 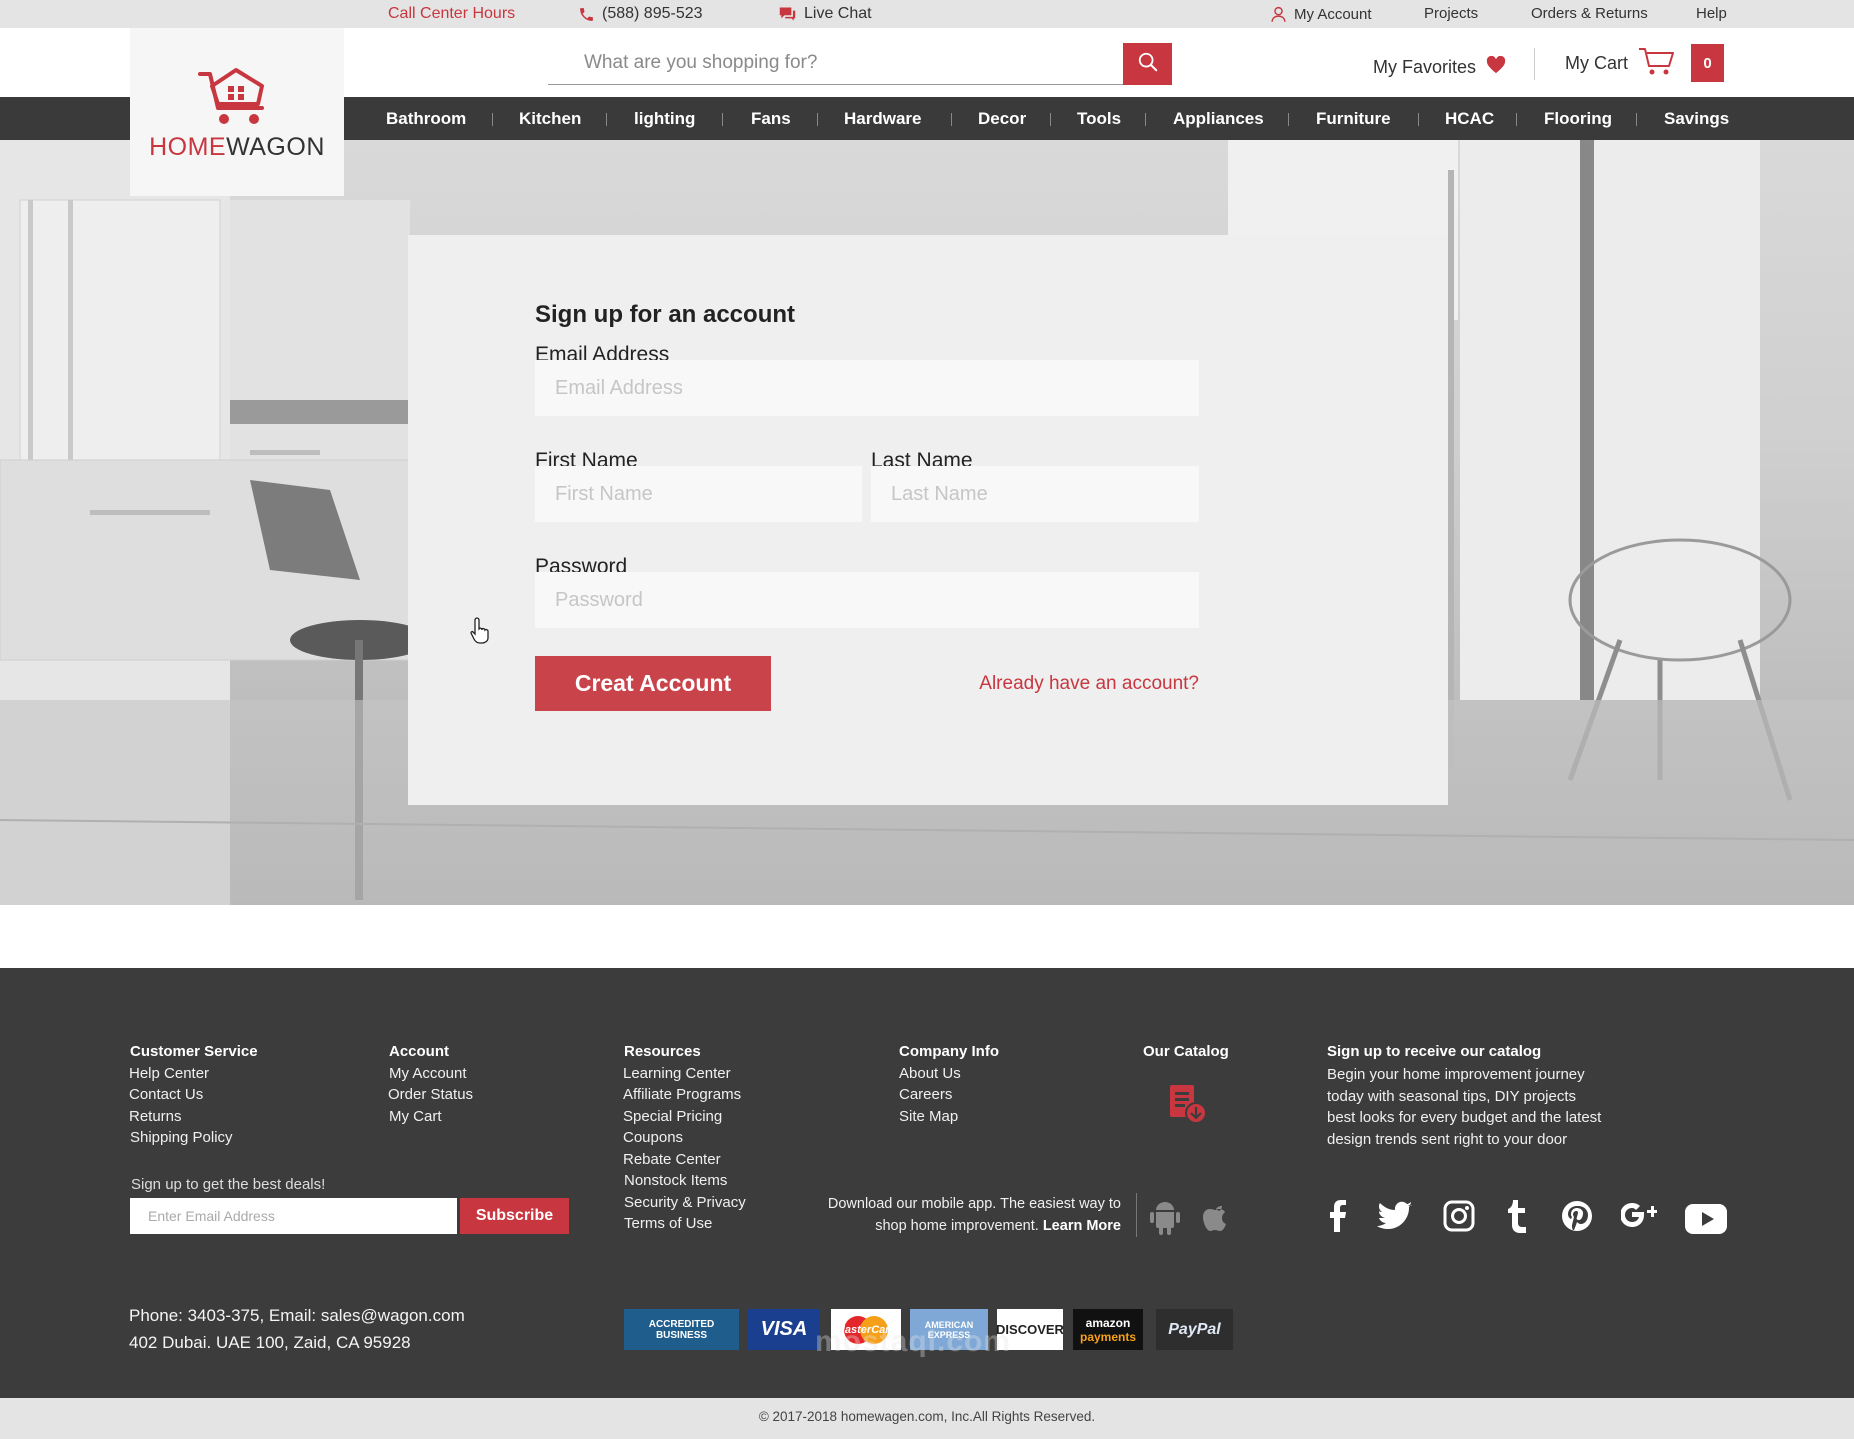 What do you see at coordinates (188, 147) in the screenshot?
I see `brand-home: HOME` at bounding box center [188, 147].